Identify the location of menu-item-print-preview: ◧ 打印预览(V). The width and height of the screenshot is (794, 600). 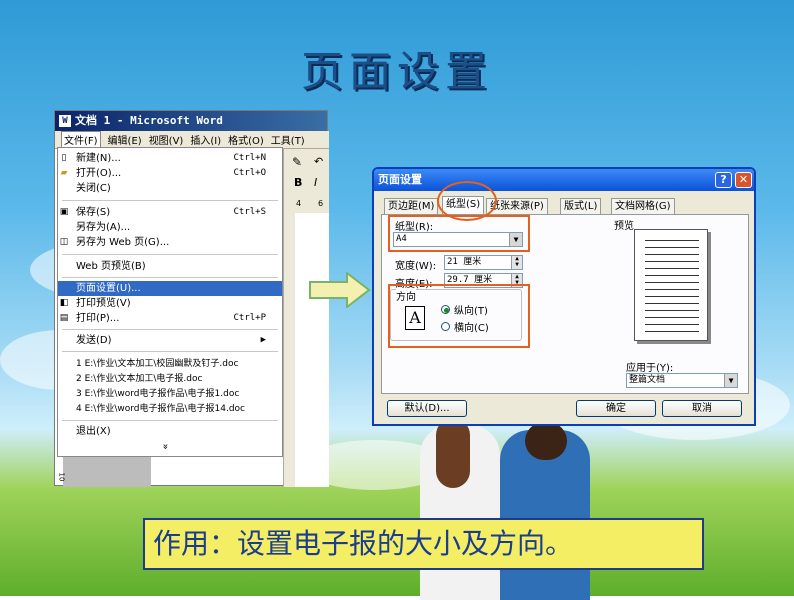
(170, 303).